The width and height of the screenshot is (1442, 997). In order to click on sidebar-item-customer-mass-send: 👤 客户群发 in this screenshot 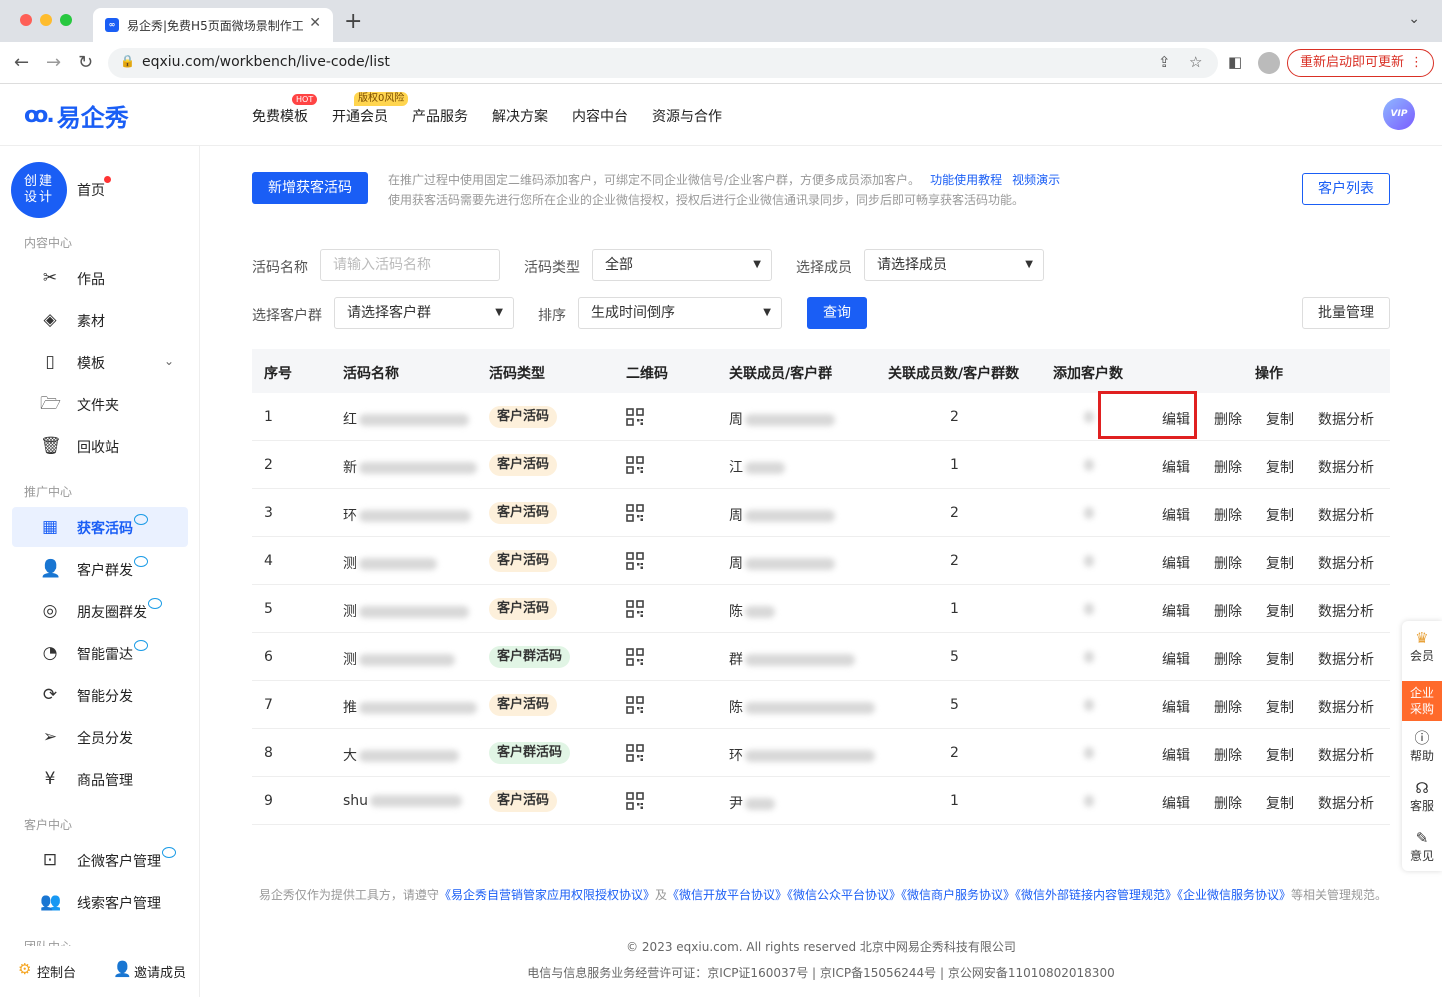, I will do `click(100, 569)`.